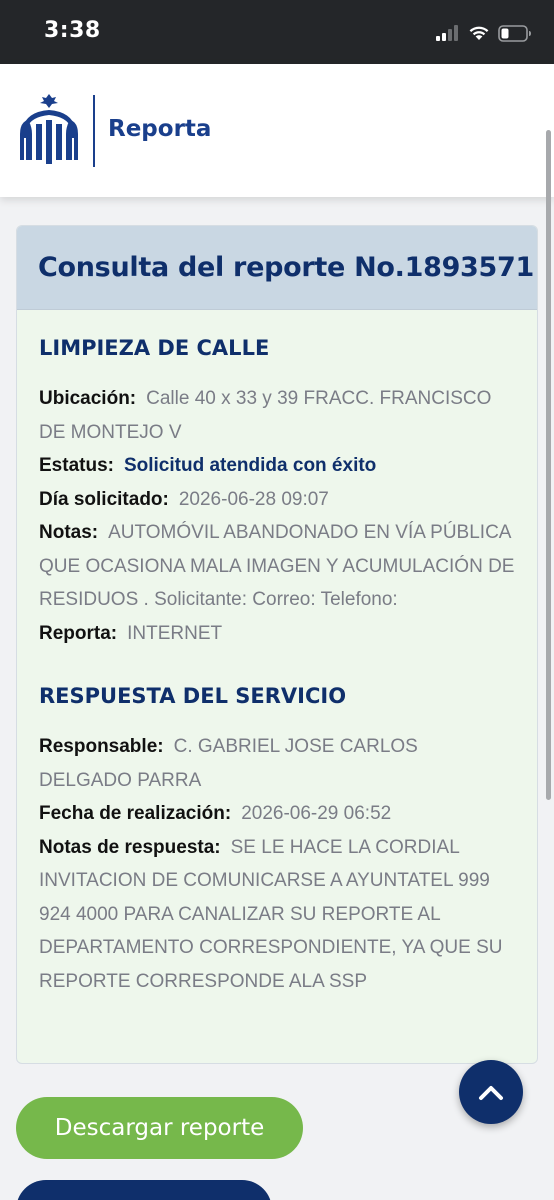  Describe the element at coordinates (316, 813) in the screenshot. I see `field-fecha-value: 2026-06-29 06:52` at that location.